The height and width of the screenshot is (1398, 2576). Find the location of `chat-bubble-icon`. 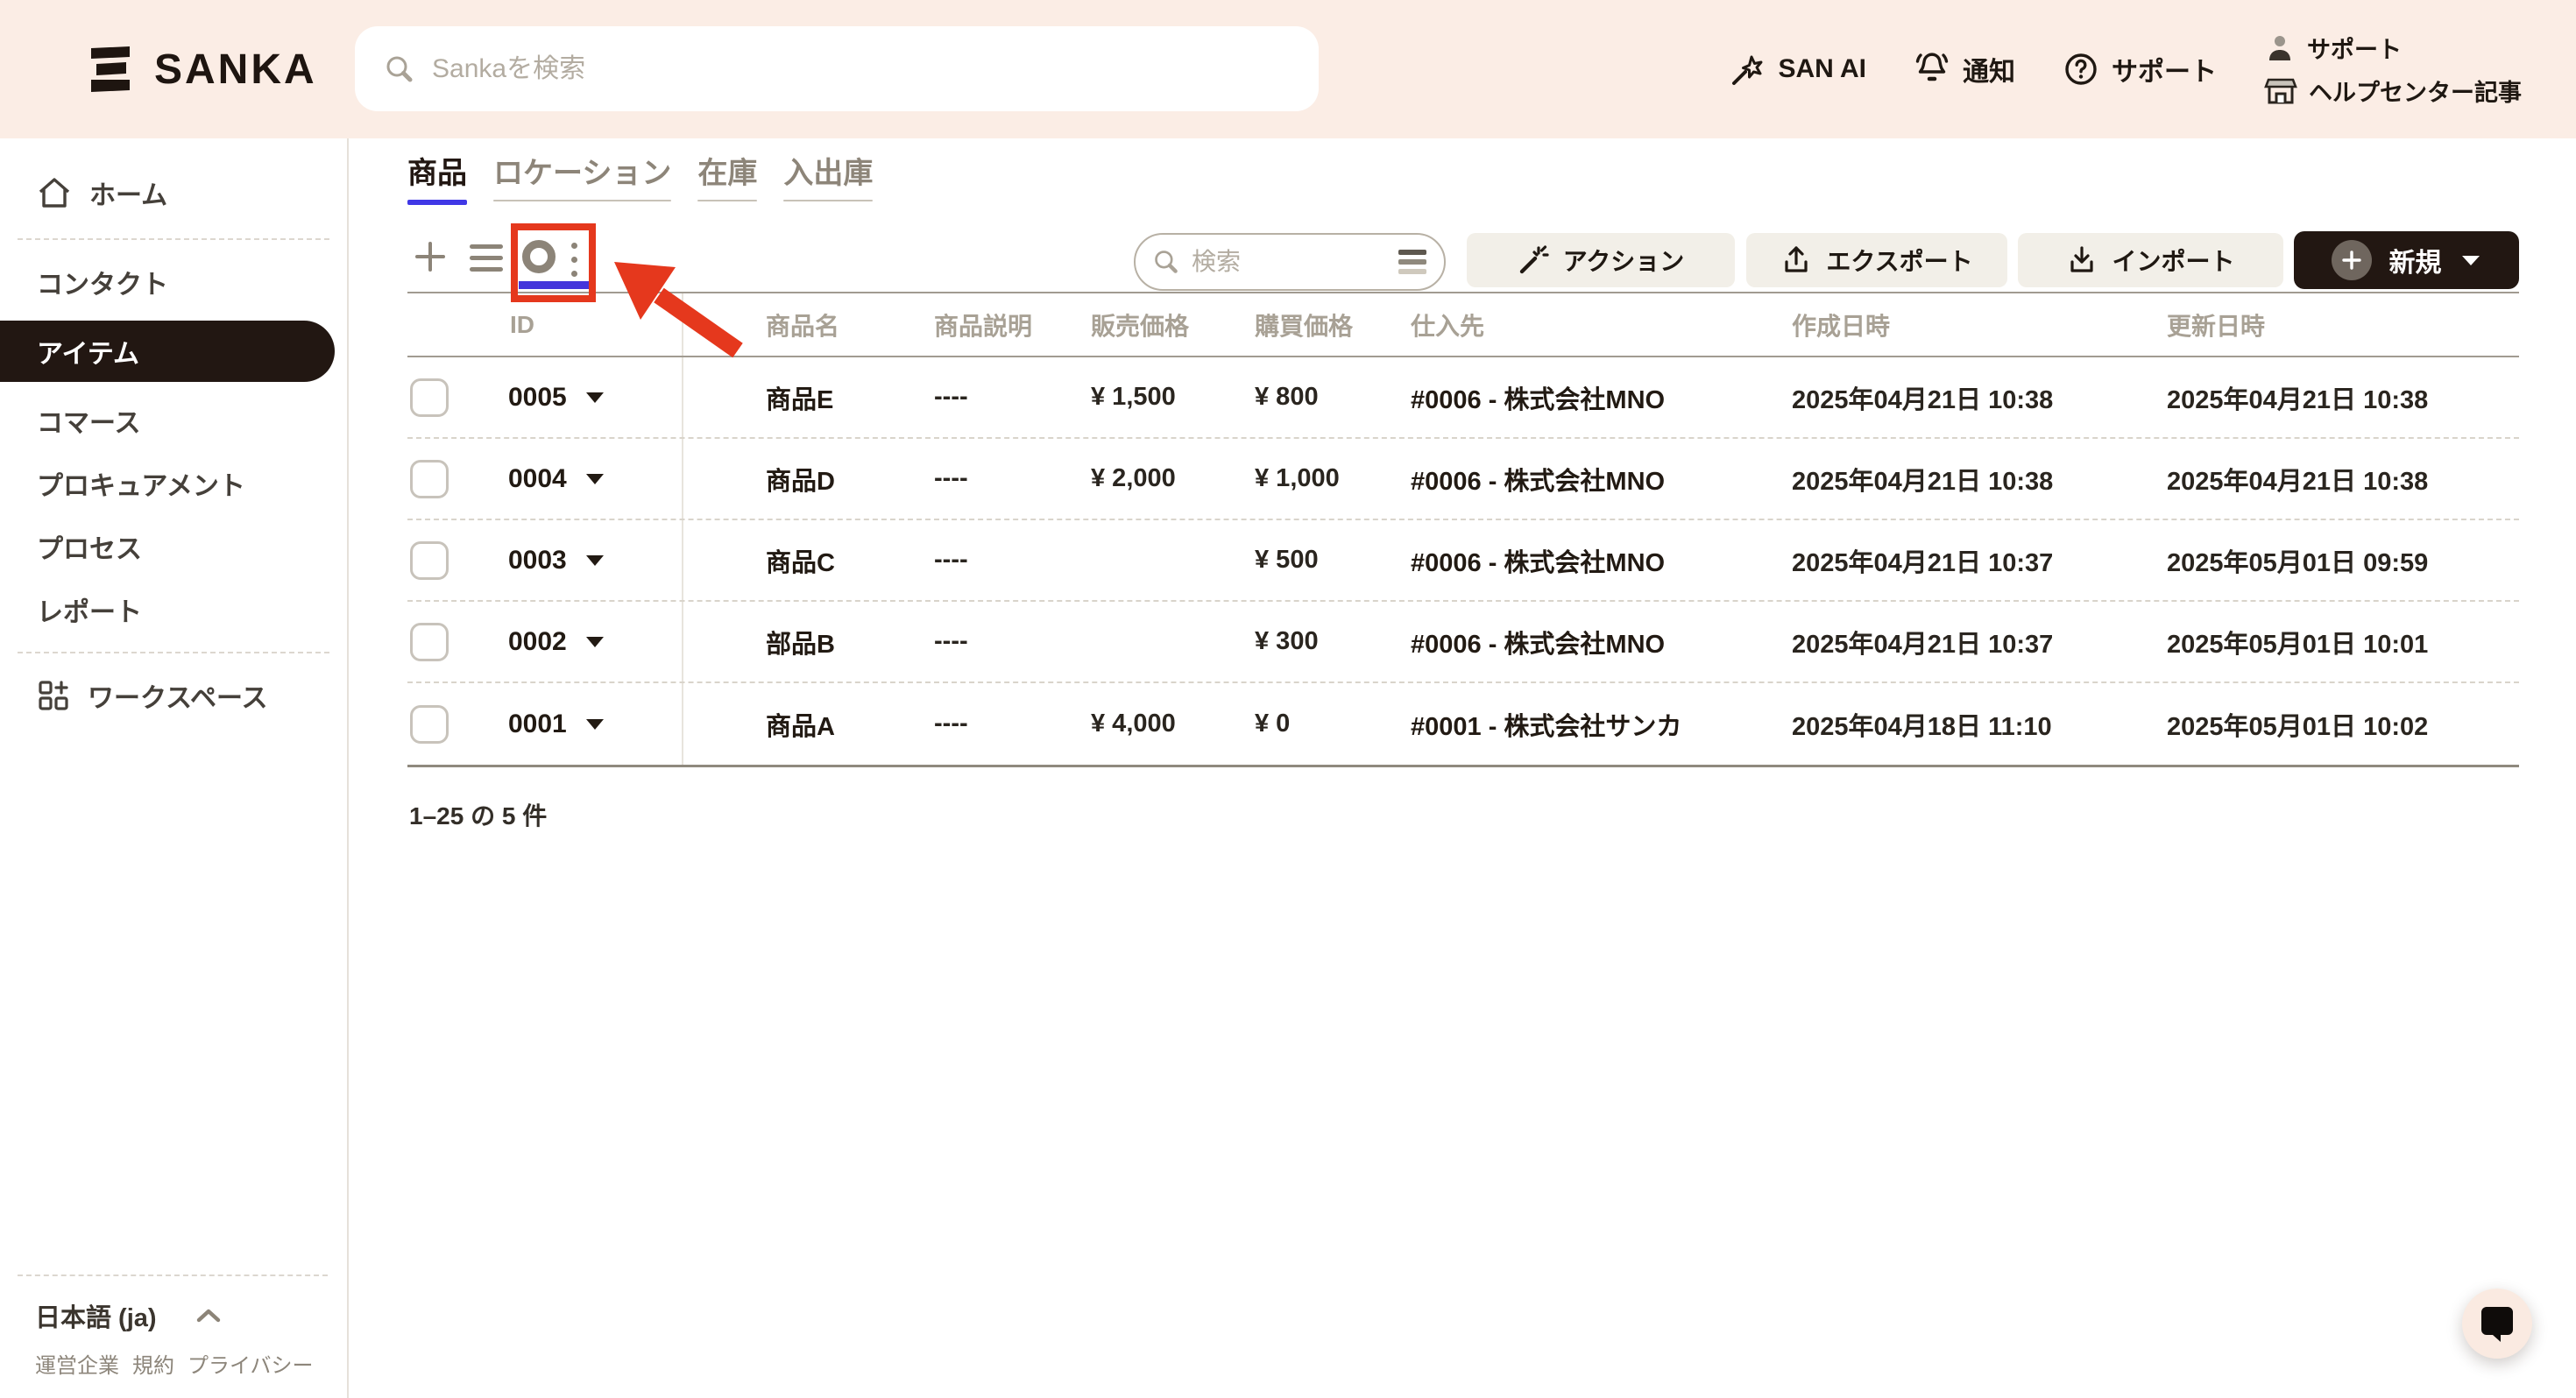

chat-bubble-icon is located at coordinates (2497, 1324).